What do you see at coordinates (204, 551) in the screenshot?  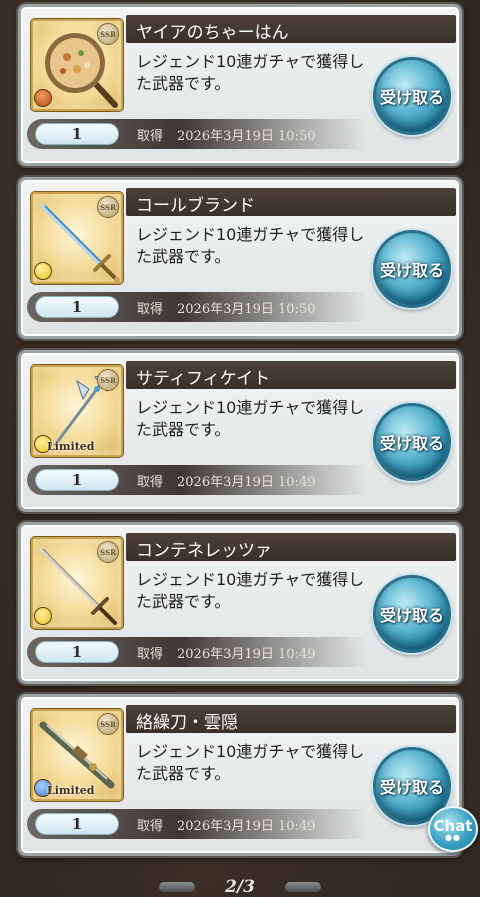 I see `item-name: コンテネレッツァ` at bounding box center [204, 551].